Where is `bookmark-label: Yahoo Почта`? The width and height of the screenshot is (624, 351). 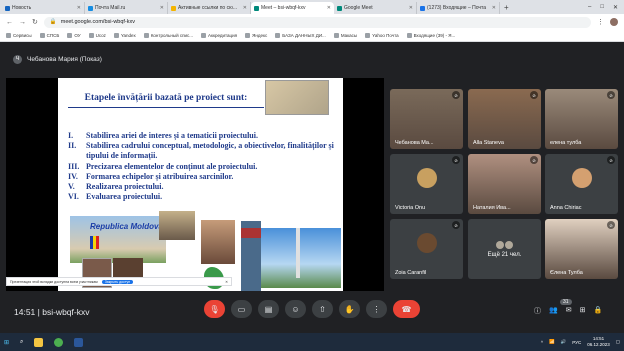
bookmark-label: Yahoo Почта is located at coordinates (385, 35).